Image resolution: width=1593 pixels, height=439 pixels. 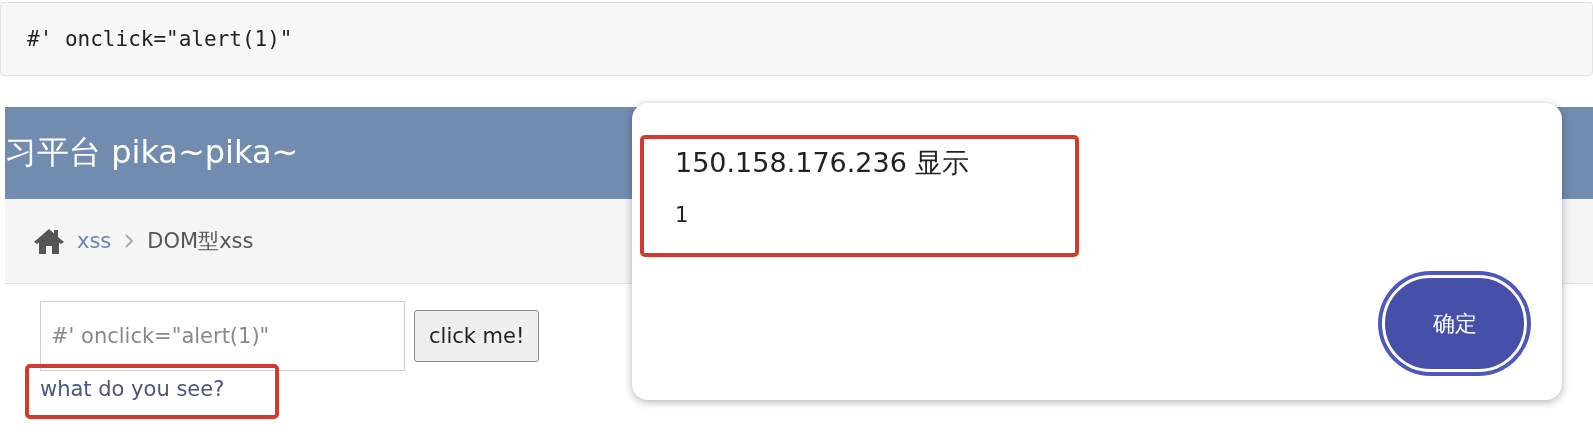 What do you see at coordinates (49, 241) in the screenshot?
I see `home-icon` at bounding box center [49, 241].